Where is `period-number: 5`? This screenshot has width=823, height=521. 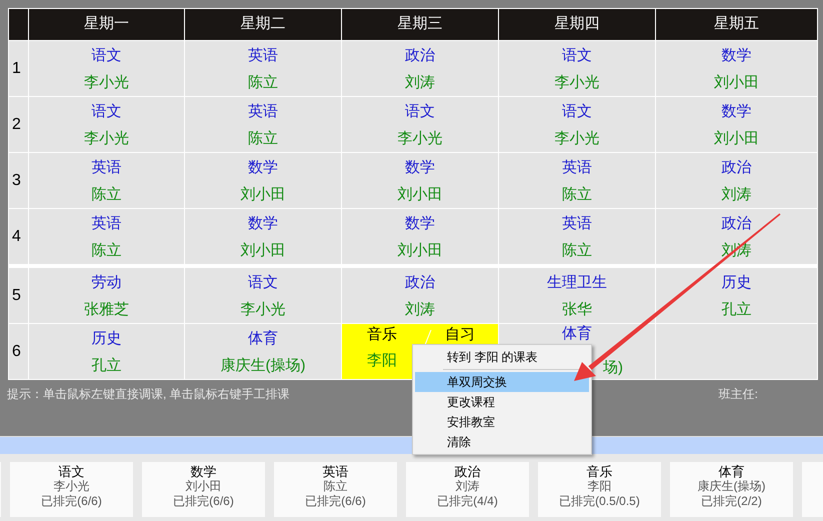
period-number: 5 is located at coordinates (18, 295).